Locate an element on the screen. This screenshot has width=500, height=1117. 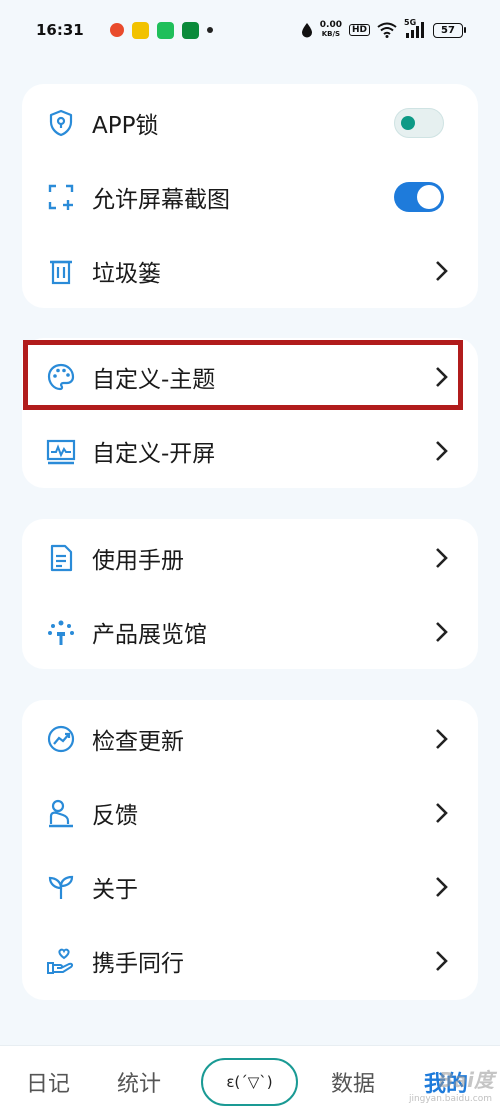
feedback-row: 反馈 is located at coordinates (250, 813).